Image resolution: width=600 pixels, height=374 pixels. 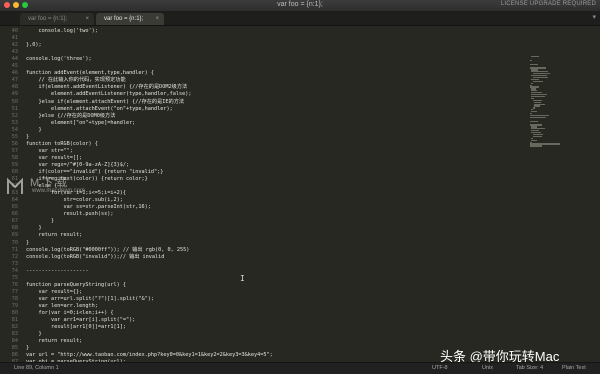 What do you see at coordinates (99, 109) in the screenshot?
I see `code-line: element.attachEvent("on"+type,handler);` at bounding box center [99, 109].